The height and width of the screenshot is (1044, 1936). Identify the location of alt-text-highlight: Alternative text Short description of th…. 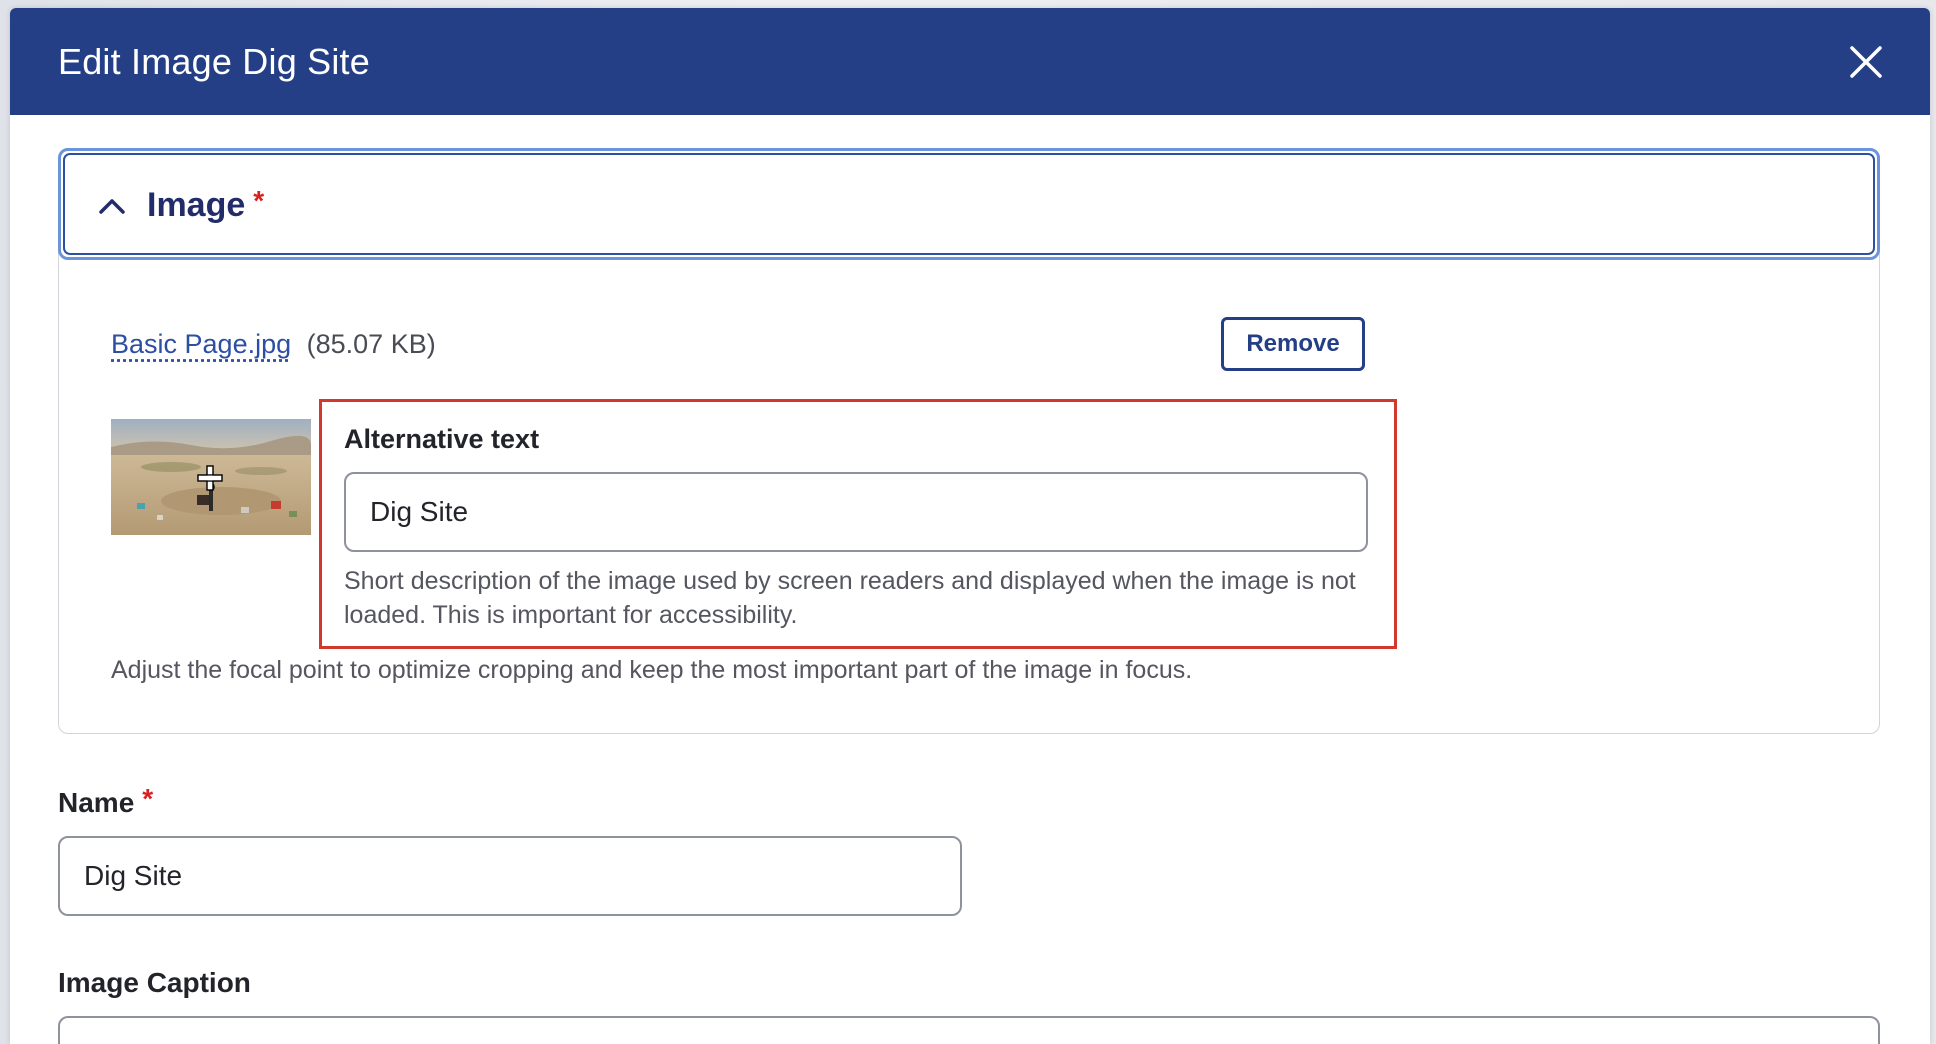
(858, 524).